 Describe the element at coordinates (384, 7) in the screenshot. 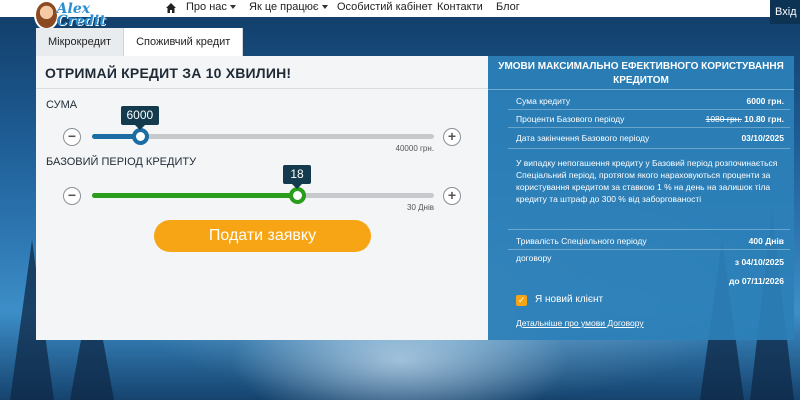

I see `nav-item-cabinet: Особистий кабінет` at that location.